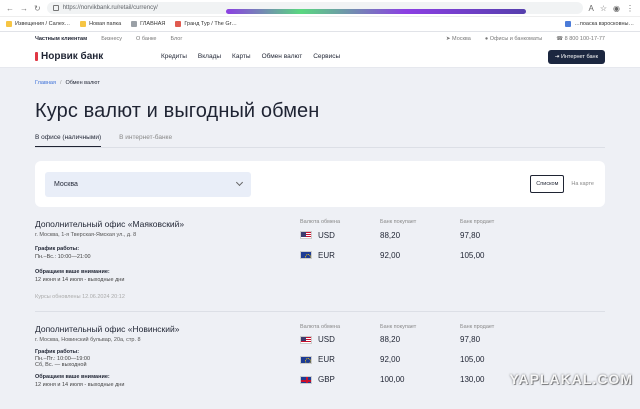 The image size is (640, 409). I want to click on nav-links: Кредиты Вклады Карты Обмен валют Сервисы, so click(250, 56).